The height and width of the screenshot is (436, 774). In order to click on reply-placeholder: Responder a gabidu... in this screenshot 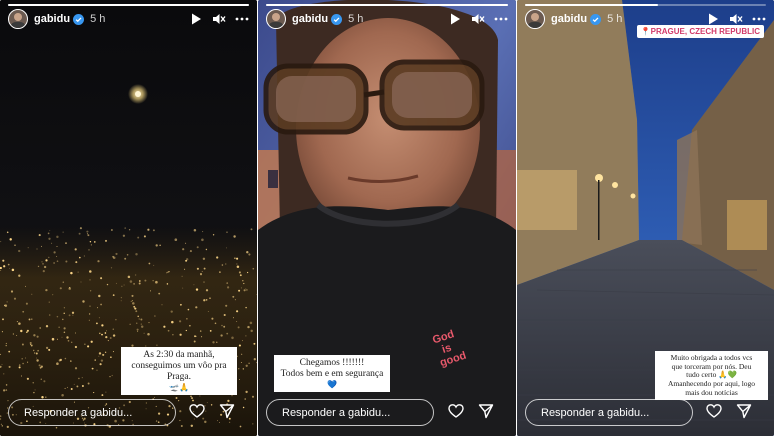, I will do `click(595, 412)`.